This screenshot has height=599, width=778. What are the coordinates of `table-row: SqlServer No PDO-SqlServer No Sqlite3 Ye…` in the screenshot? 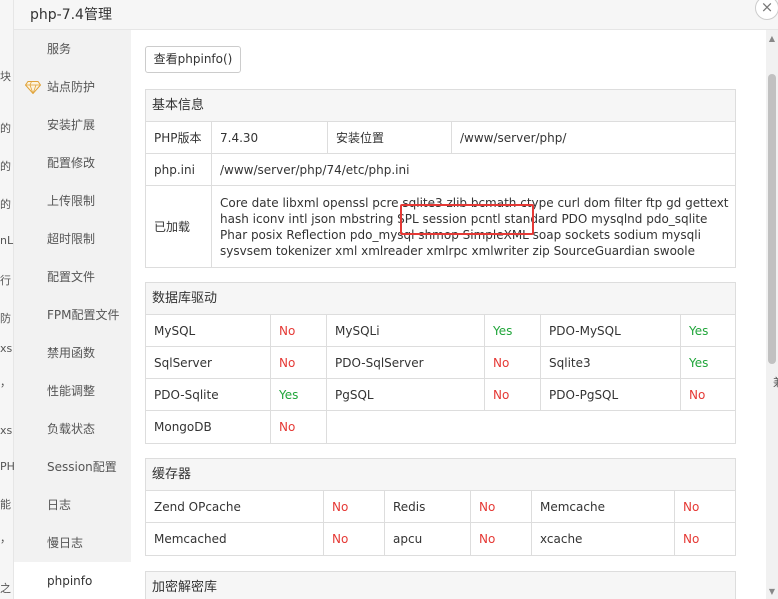 It's located at (440, 363).